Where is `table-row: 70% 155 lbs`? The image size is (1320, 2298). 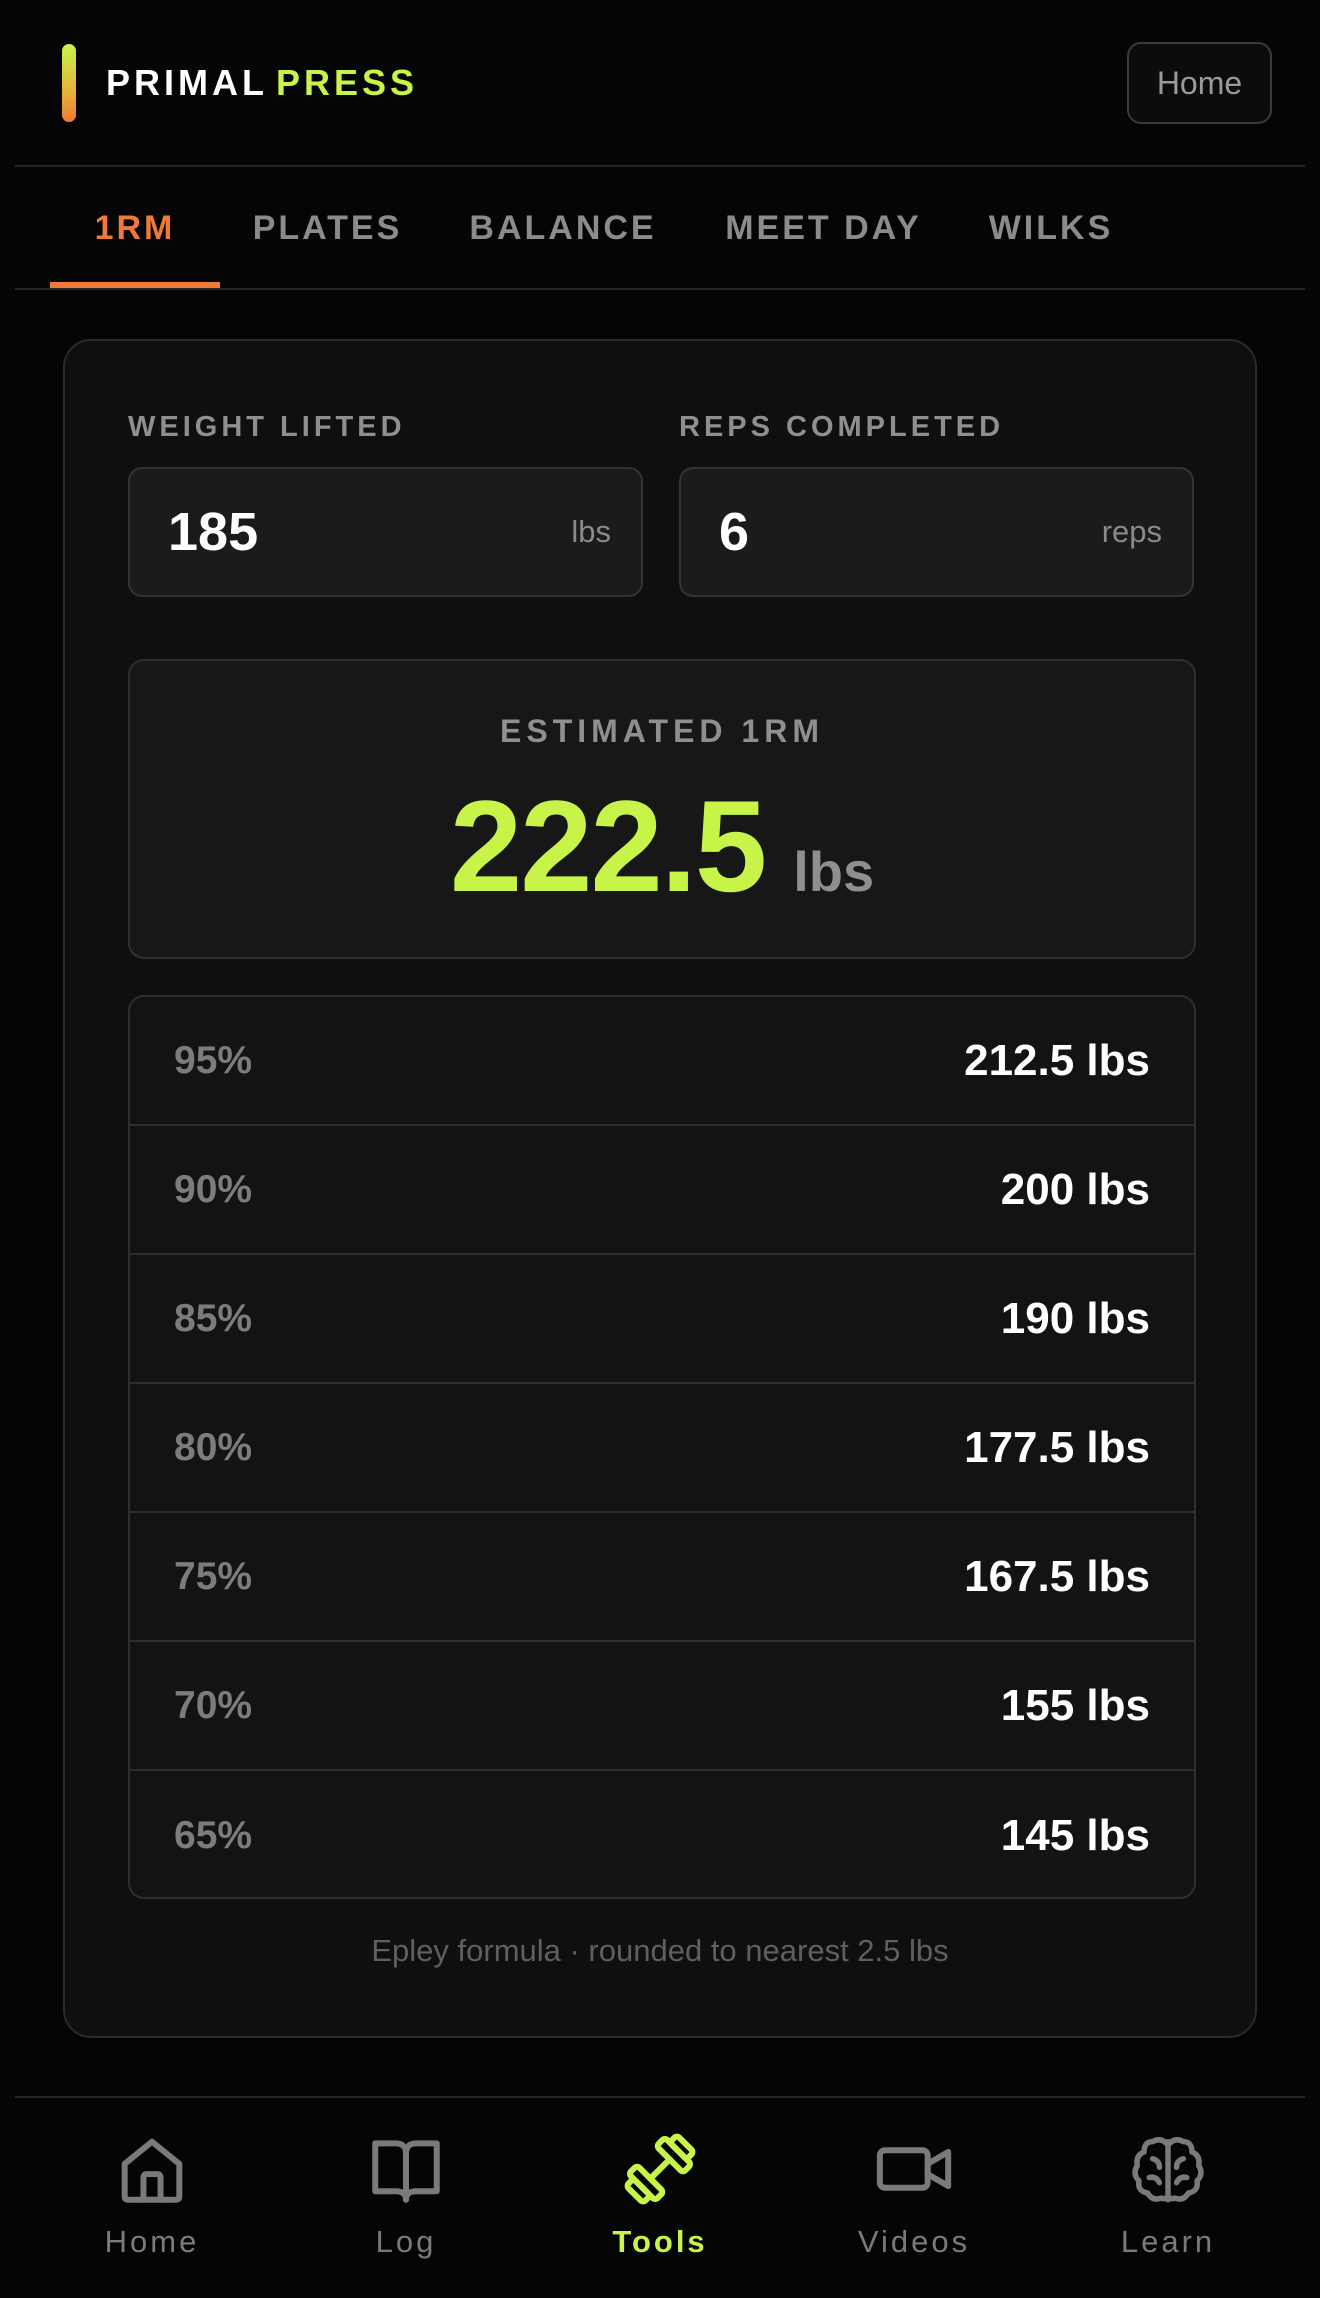 table-row: 70% 155 lbs is located at coordinates (662, 1706).